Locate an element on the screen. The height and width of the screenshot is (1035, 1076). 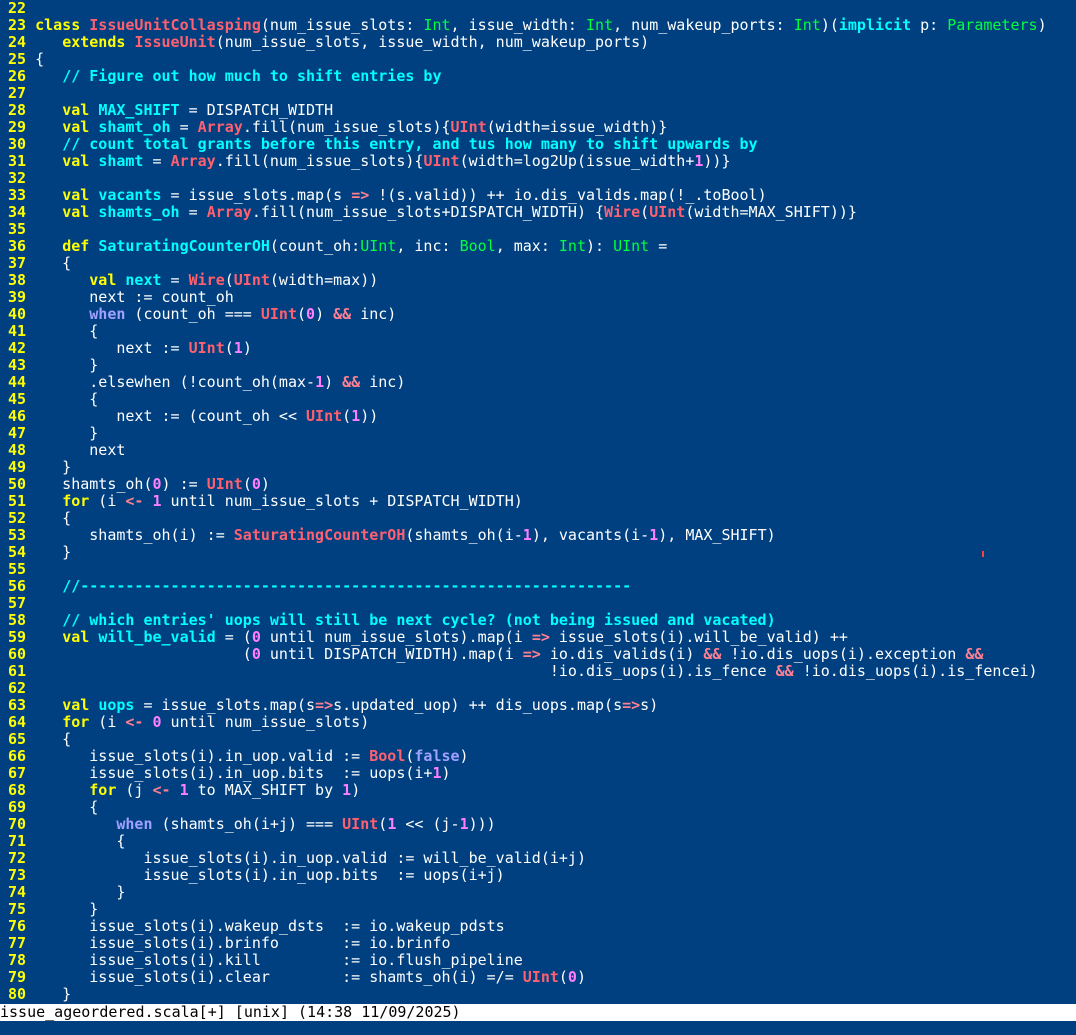
code-token: (count_oh: is located at coordinates (315, 246).